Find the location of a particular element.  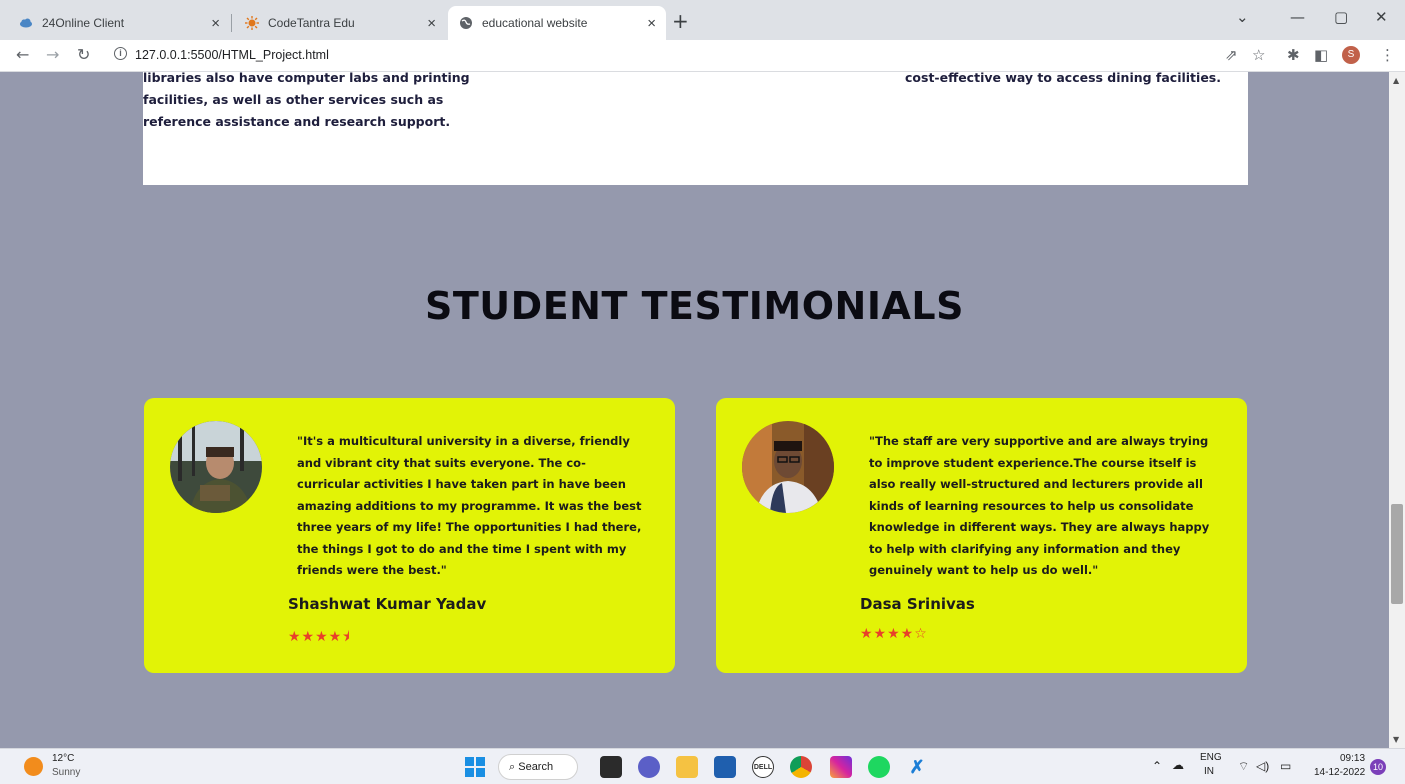

store-icon is located at coordinates (725, 767).